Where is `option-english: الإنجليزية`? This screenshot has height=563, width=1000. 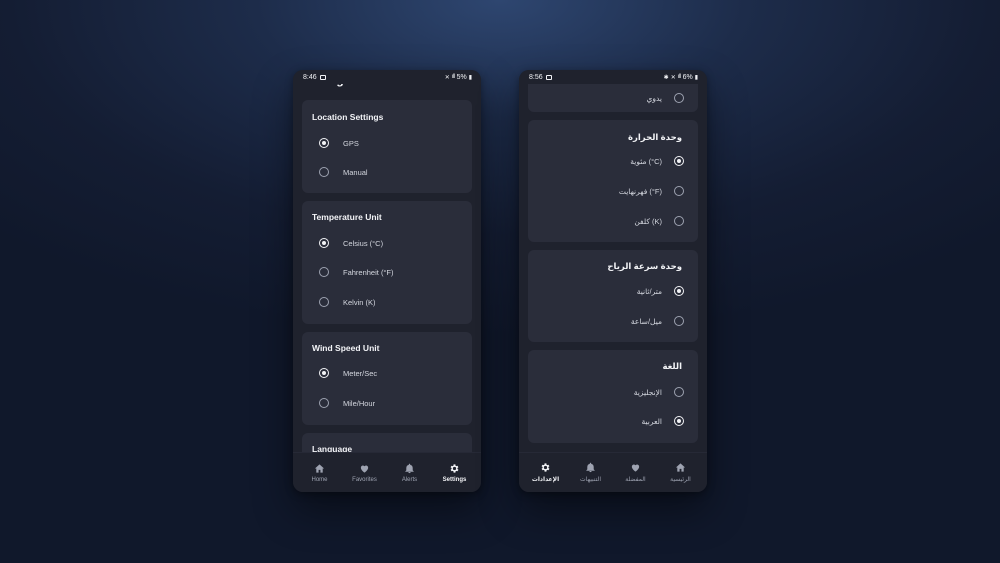 option-english: الإنجليزية is located at coordinates (613, 392).